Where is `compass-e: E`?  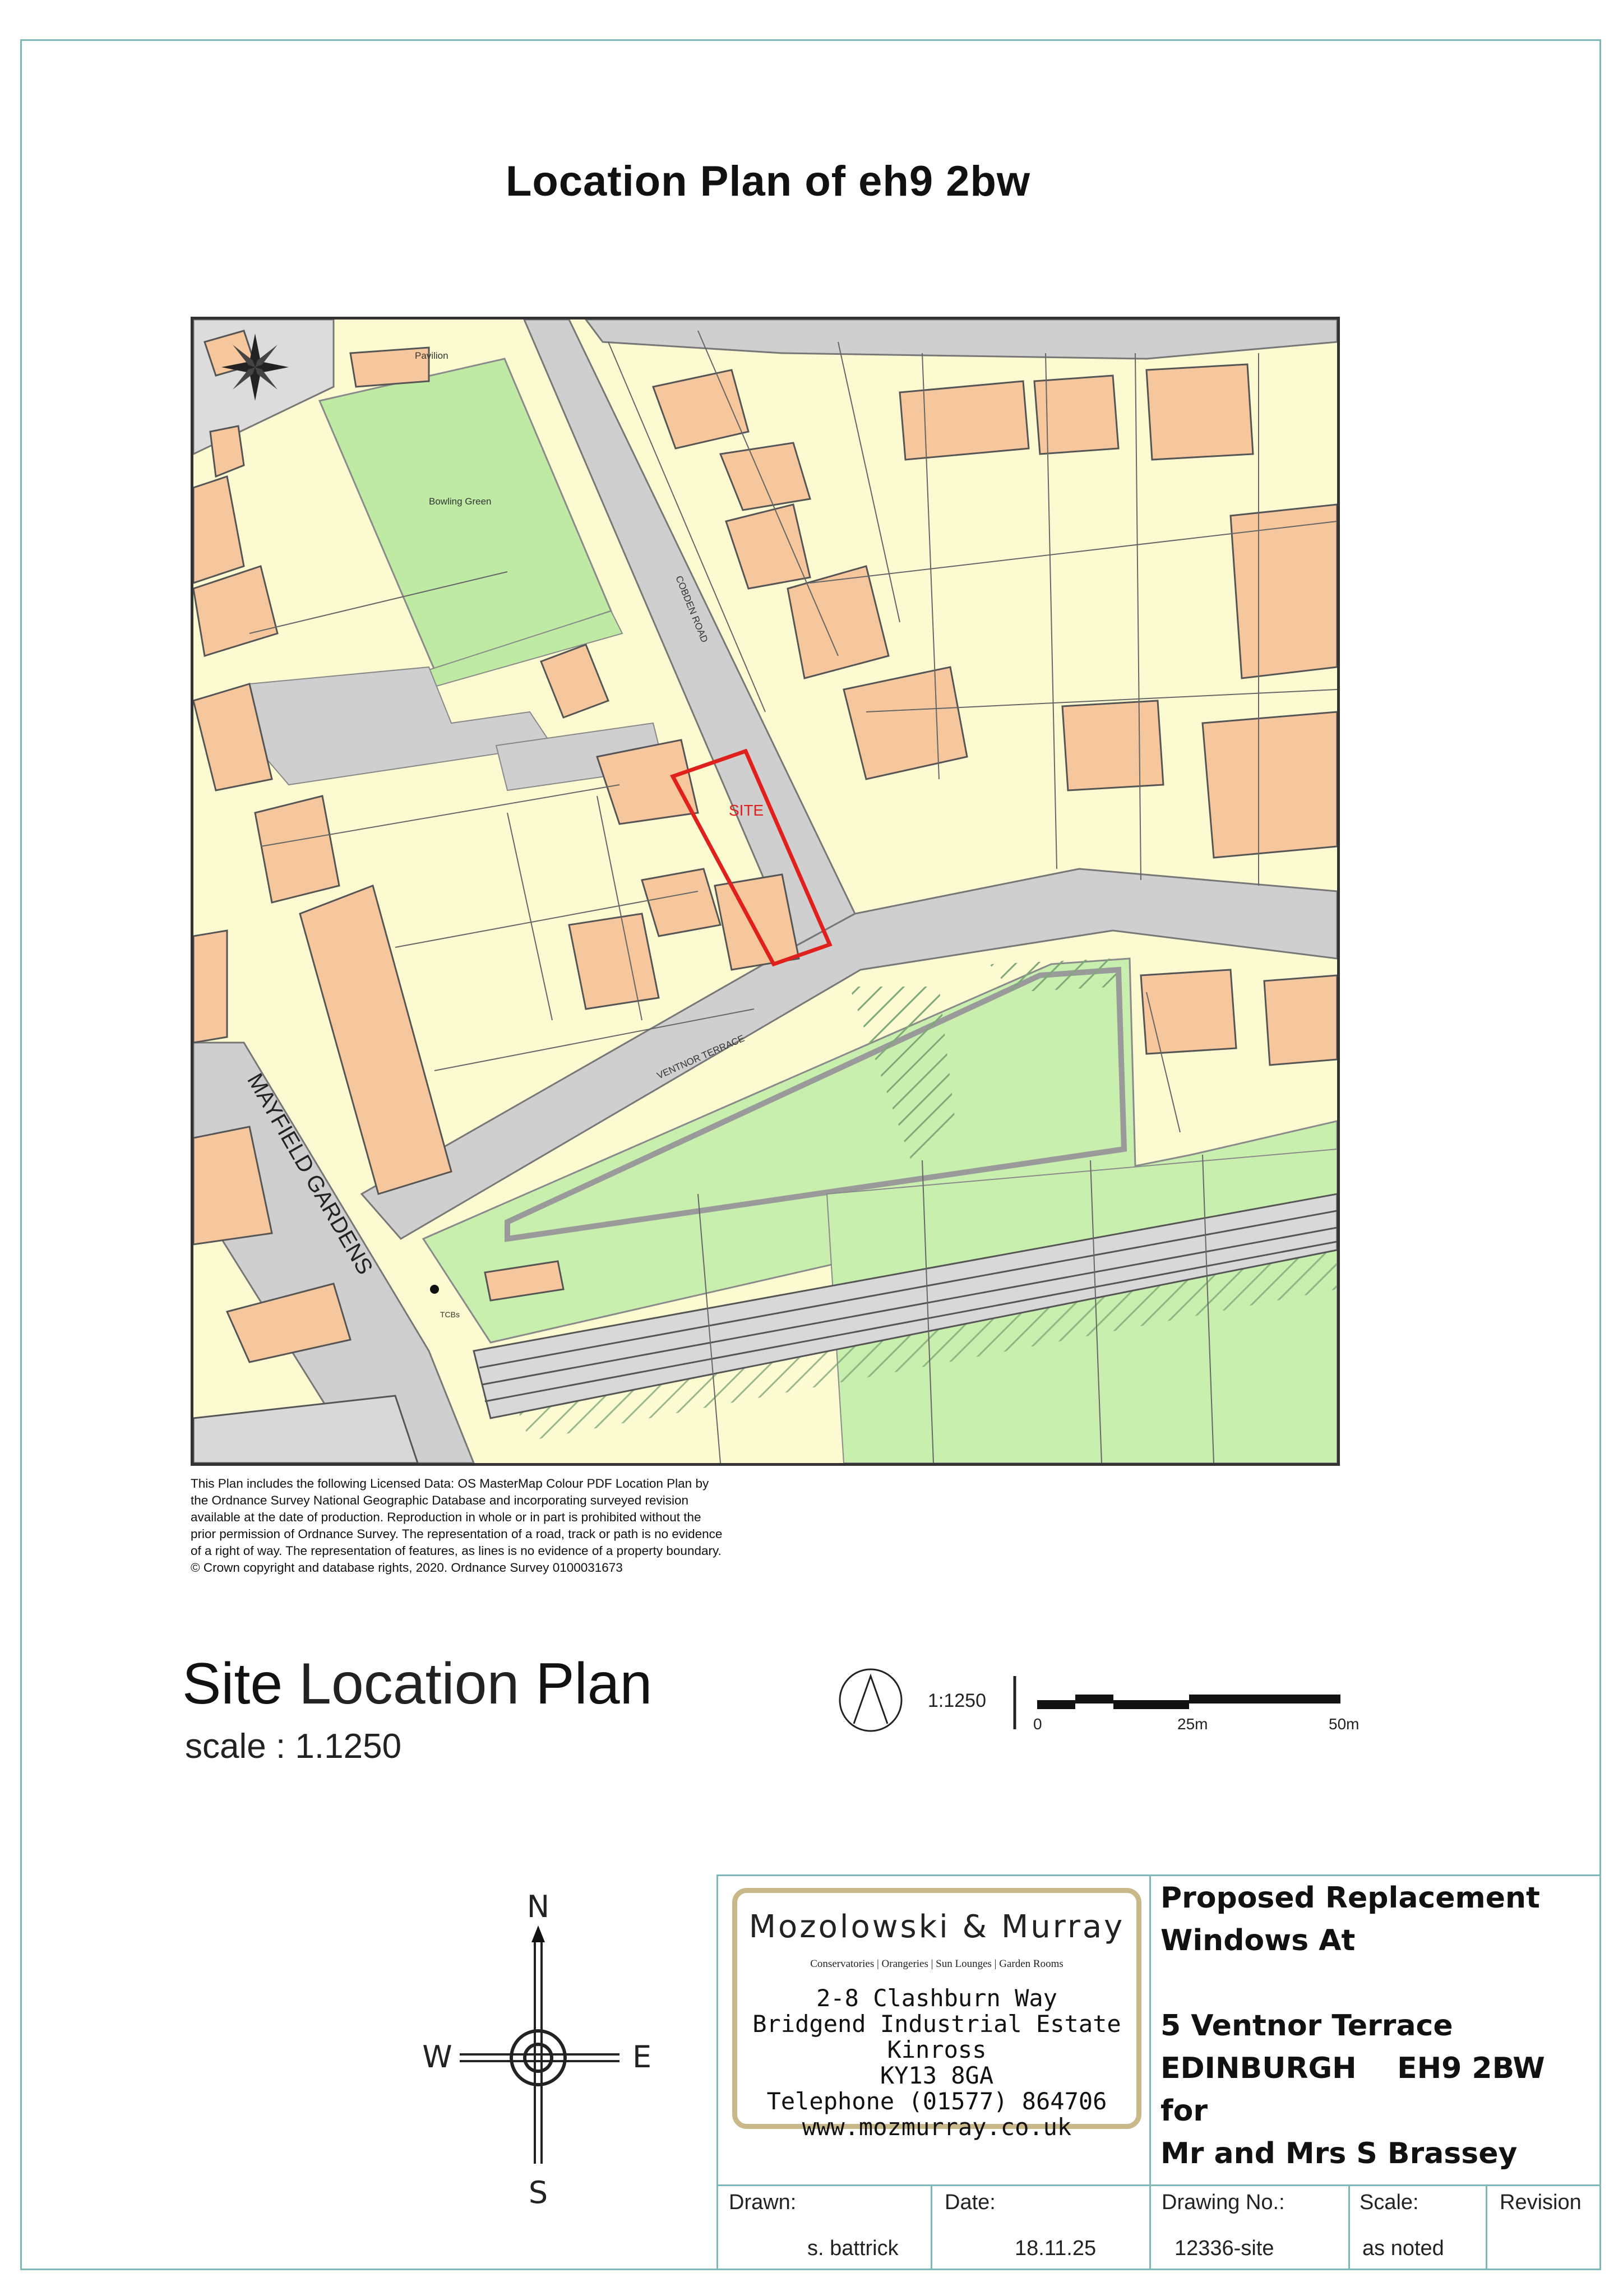
compass-e: E is located at coordinates (641, 2057).